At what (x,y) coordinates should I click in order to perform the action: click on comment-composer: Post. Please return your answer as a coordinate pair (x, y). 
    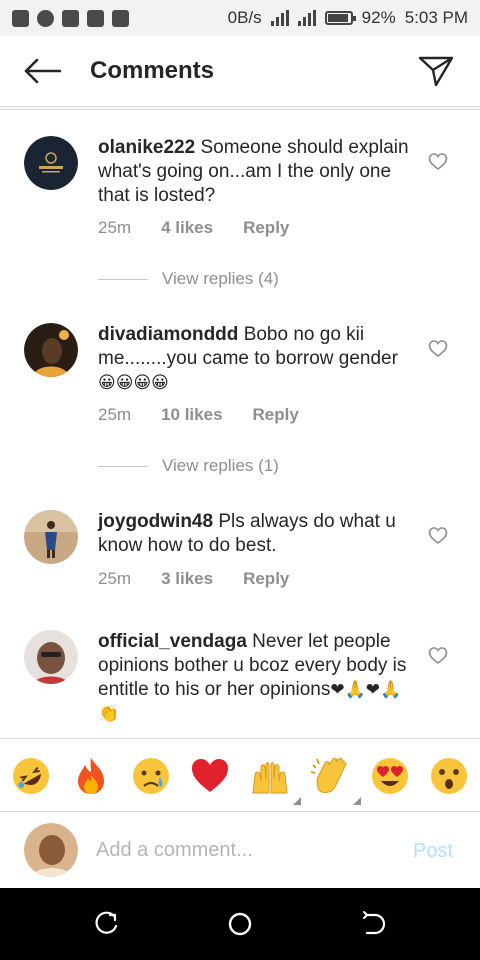
    Looking at the image, I should click on (240, 850).